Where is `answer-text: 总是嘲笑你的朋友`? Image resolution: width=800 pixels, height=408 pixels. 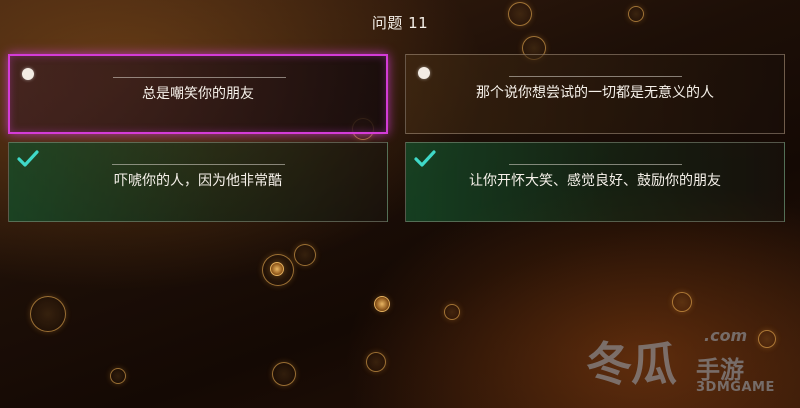 answer-text: 总是嘲笑你的朋友 is located at coordinates (198, 94).